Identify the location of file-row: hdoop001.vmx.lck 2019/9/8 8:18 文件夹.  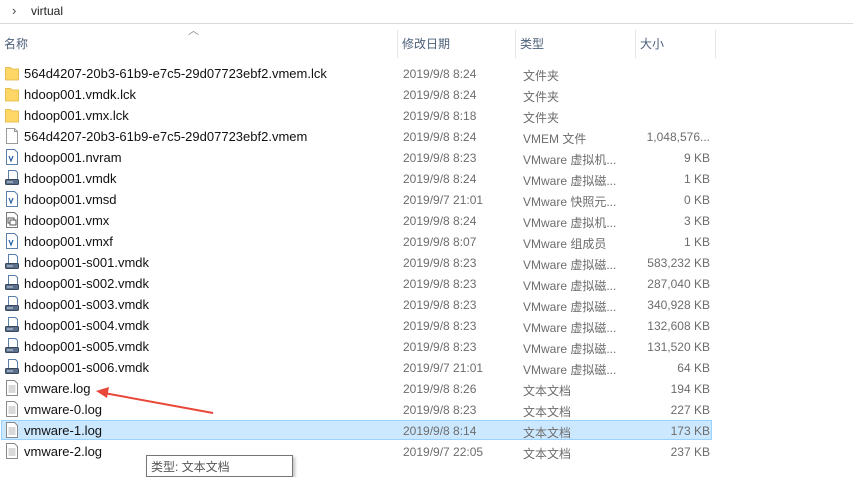
(426, 115).